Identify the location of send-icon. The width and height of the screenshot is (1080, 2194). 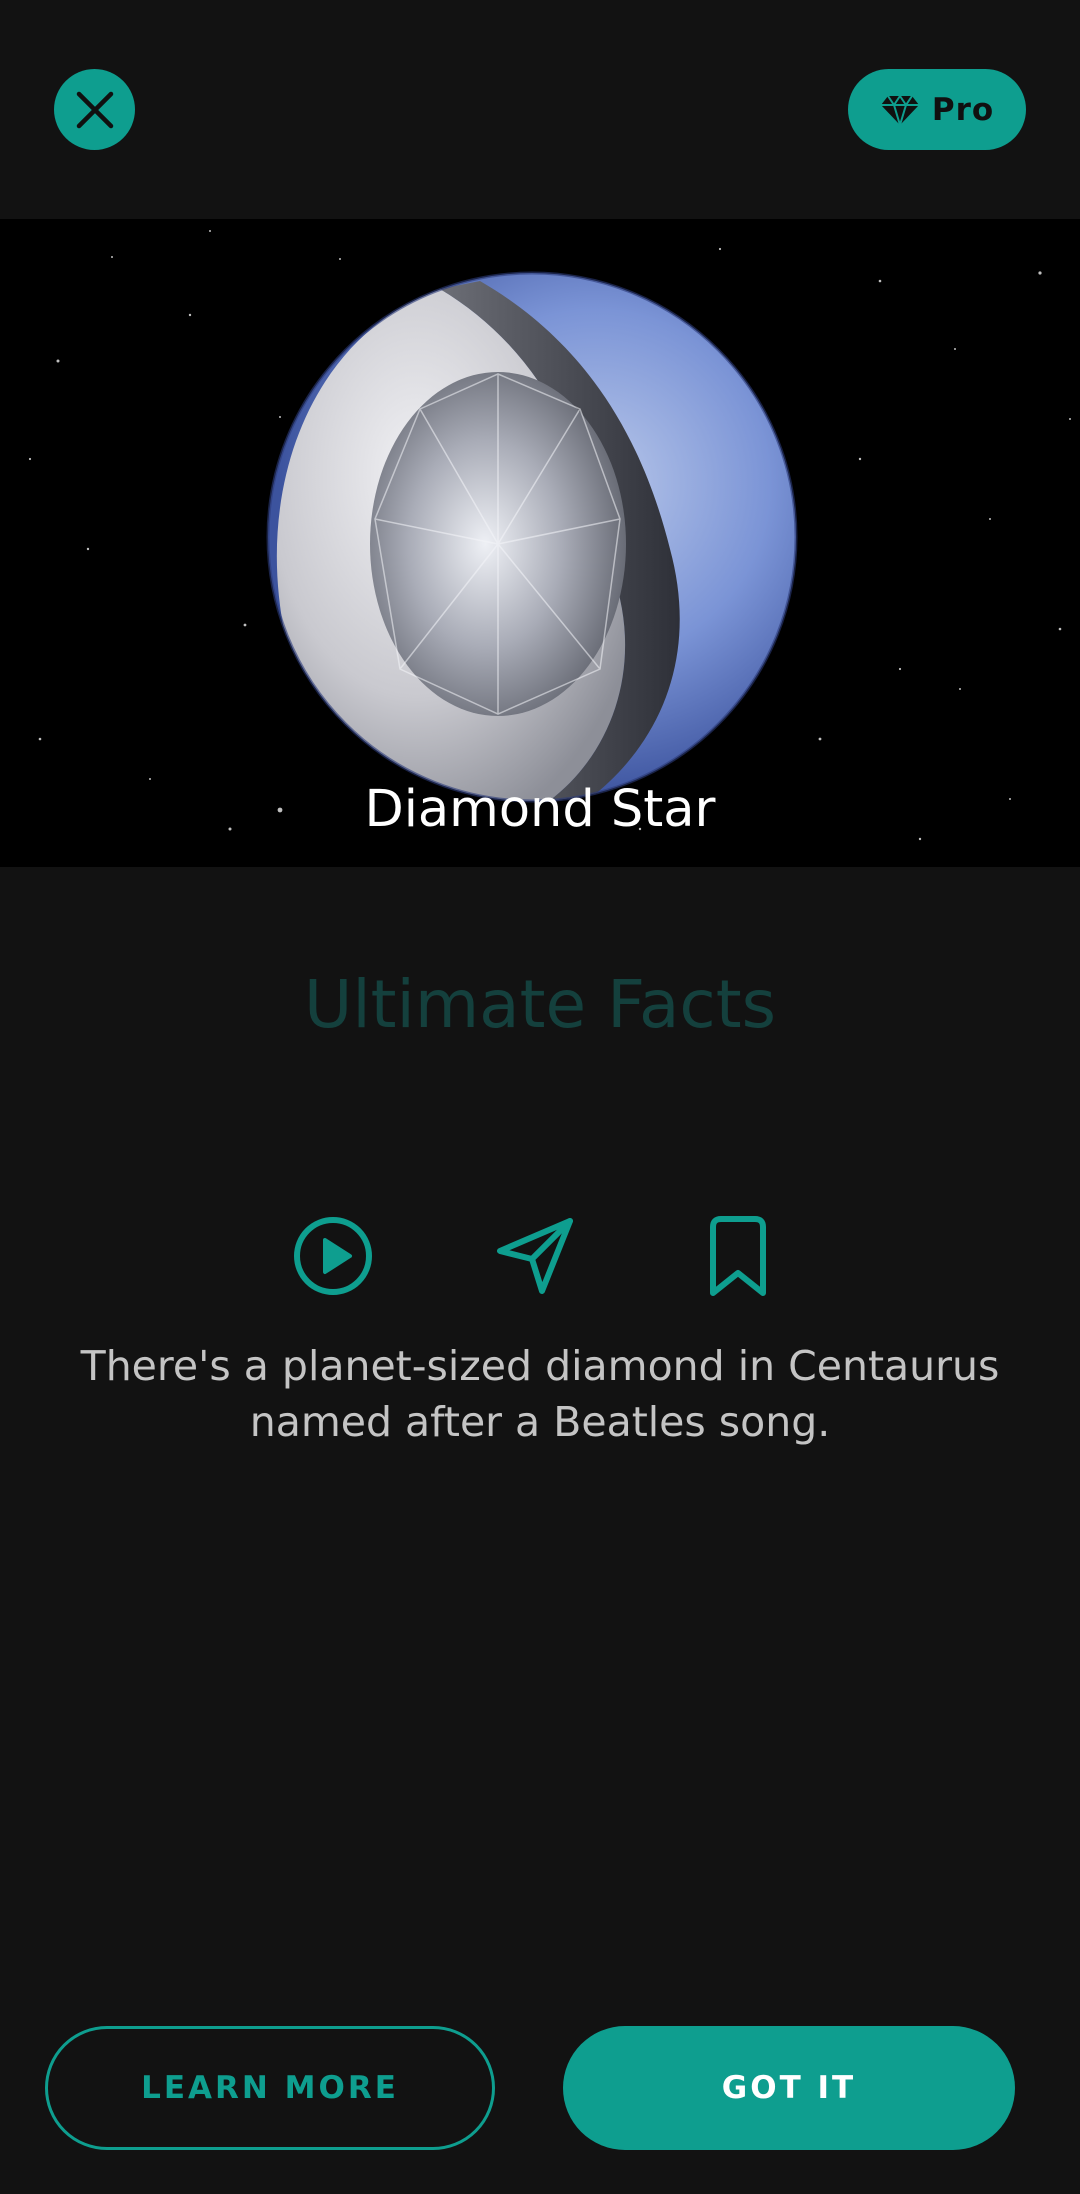
(535, 1256).